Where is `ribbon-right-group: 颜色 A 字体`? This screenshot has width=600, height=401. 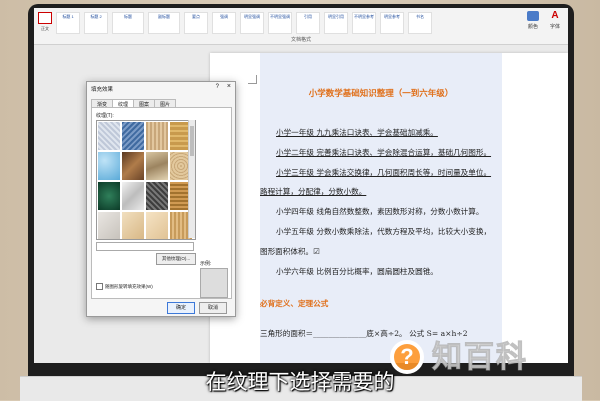 ribbon-right-group: 颜色 A 字体 is located at coordinates (544, 25).